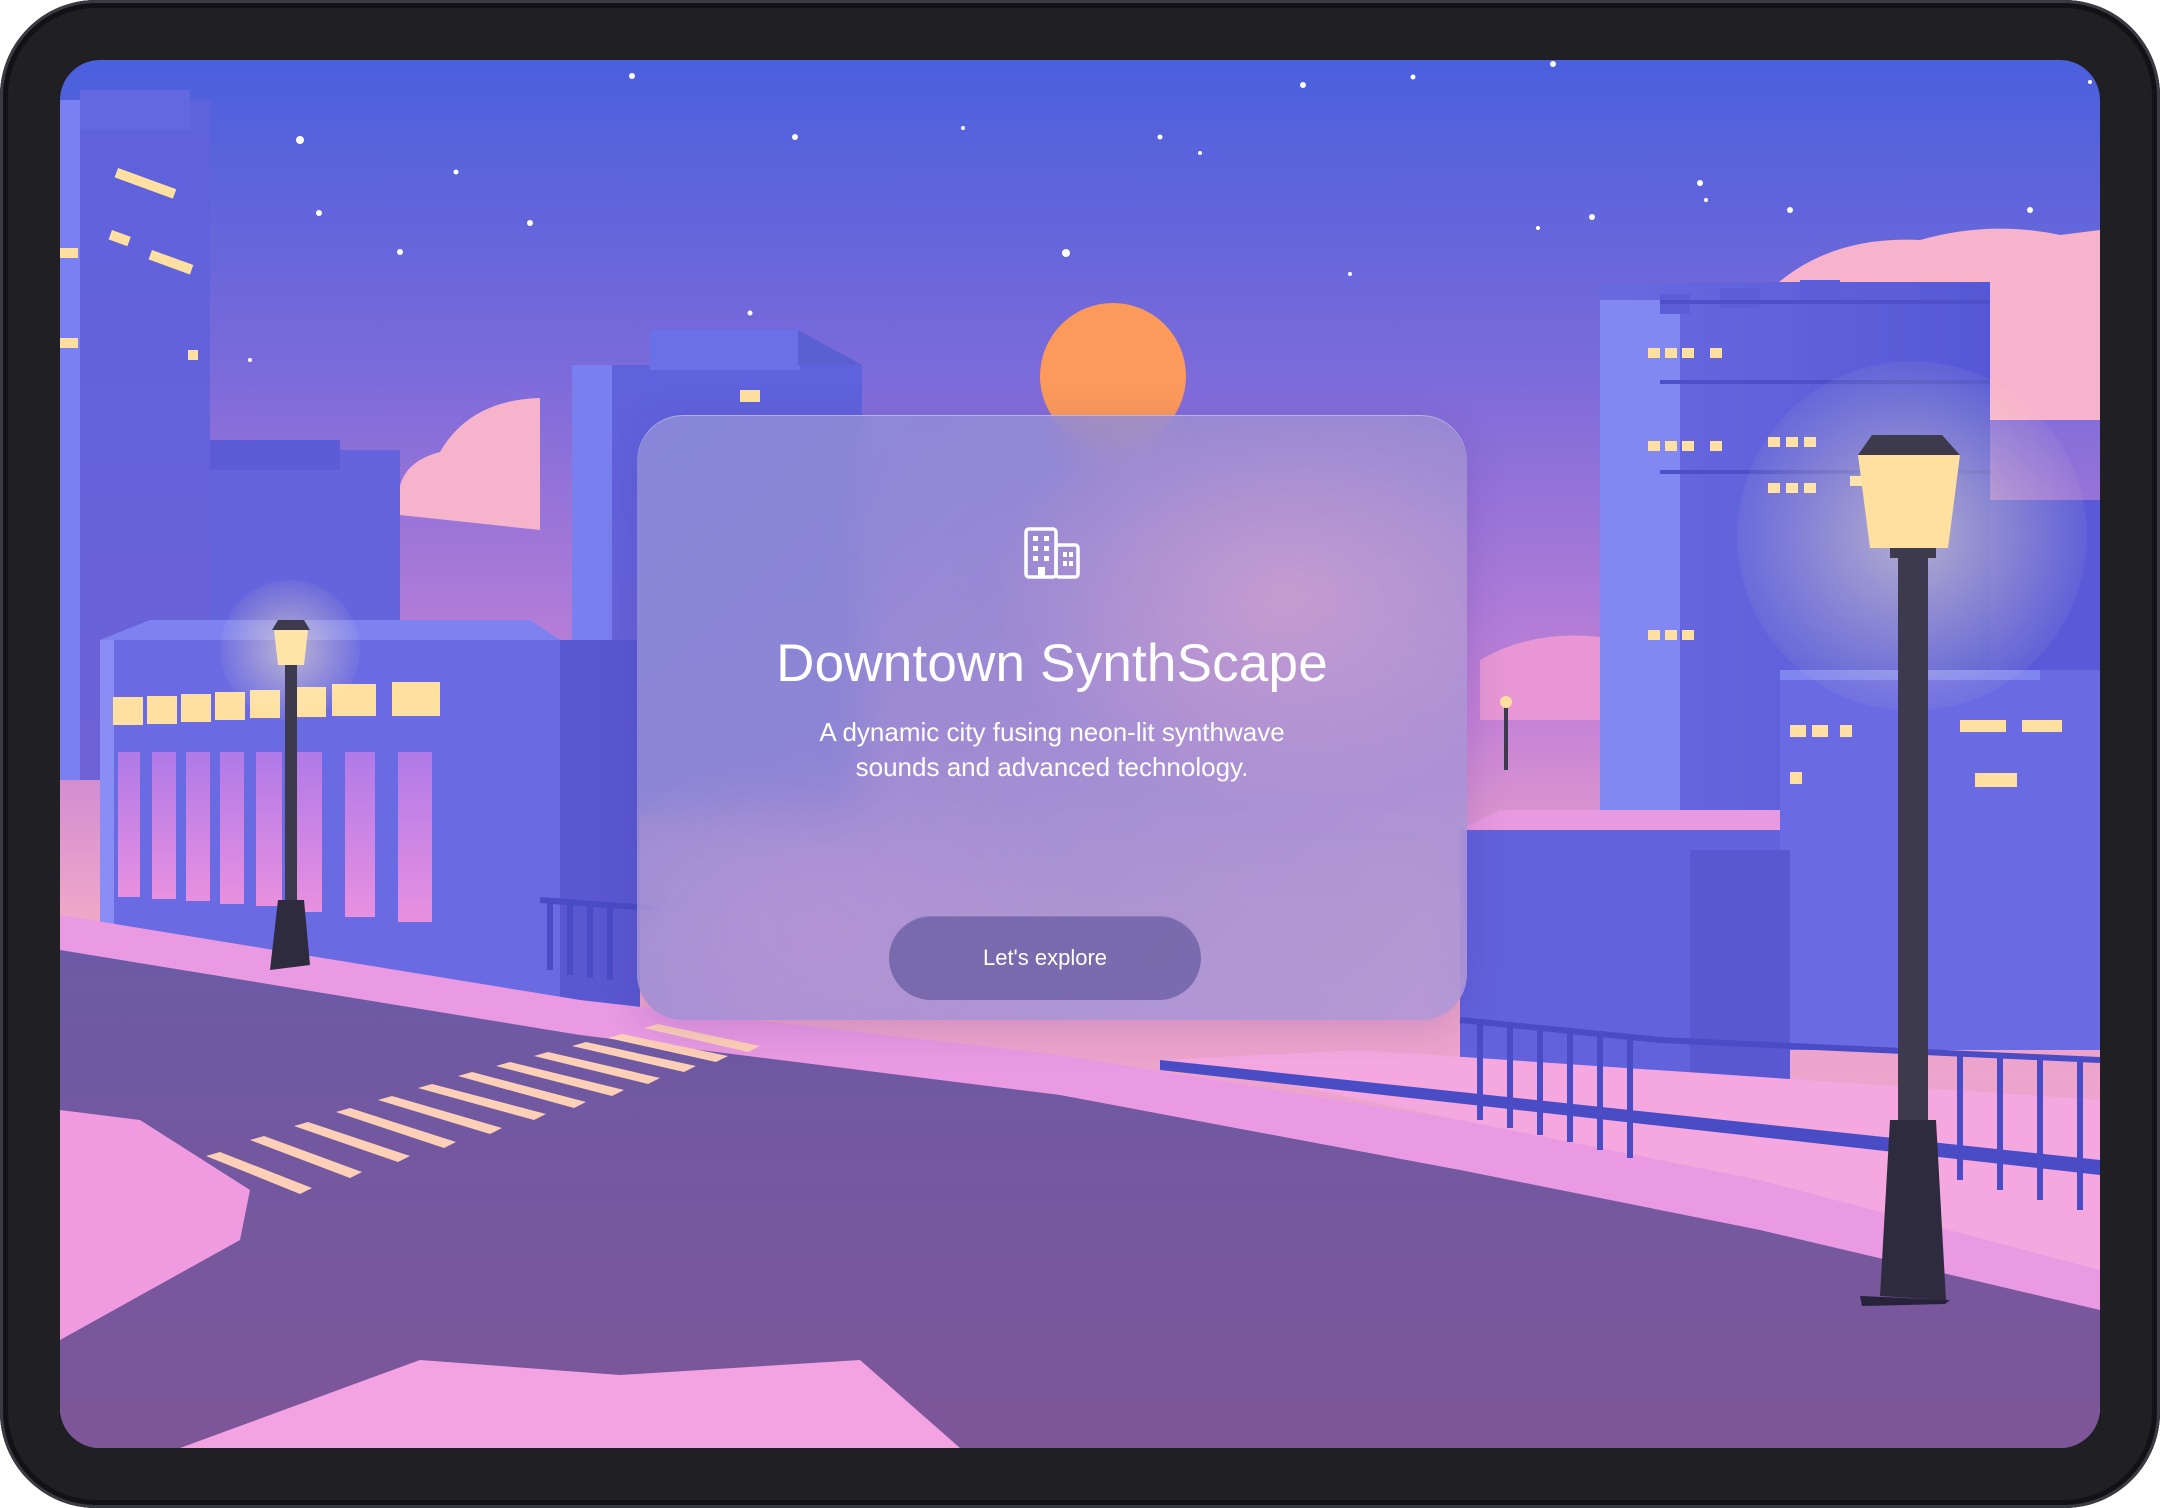 The image size is (2160, 1508). I want to click on building-icon, so click(1052, 553).